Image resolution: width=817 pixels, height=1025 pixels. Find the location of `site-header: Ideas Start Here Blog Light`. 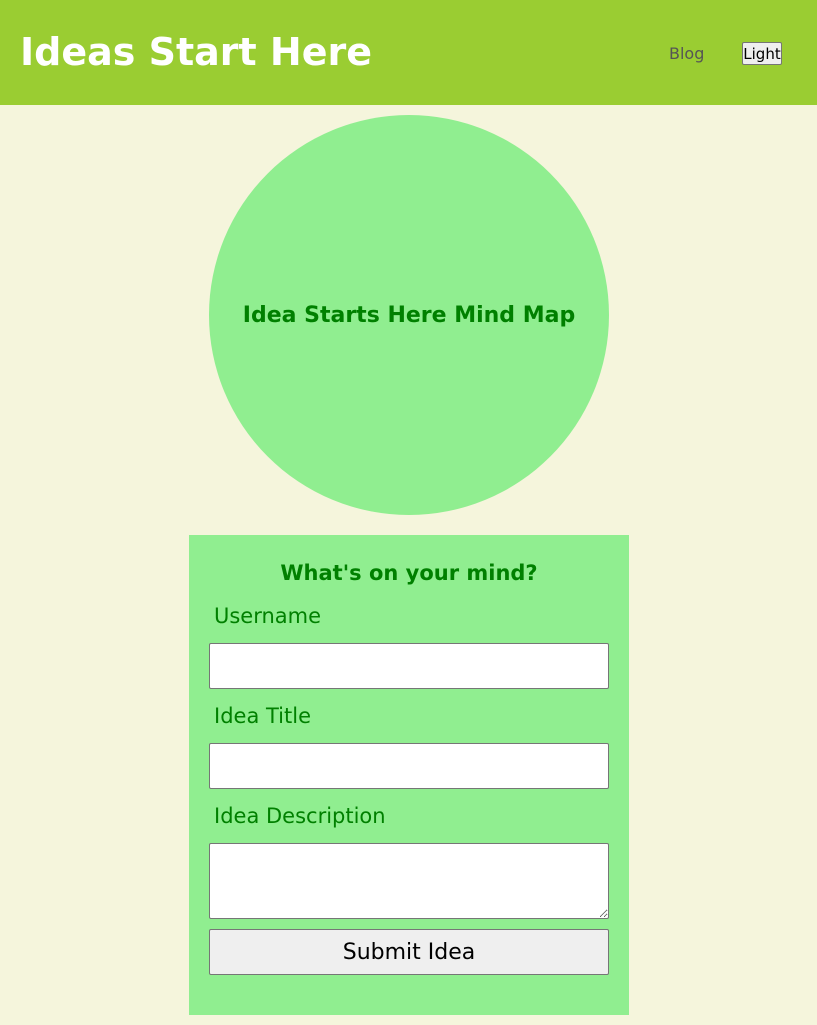

site-header: Ideas Start Here Blog Light is located at coordinates (408, 52).